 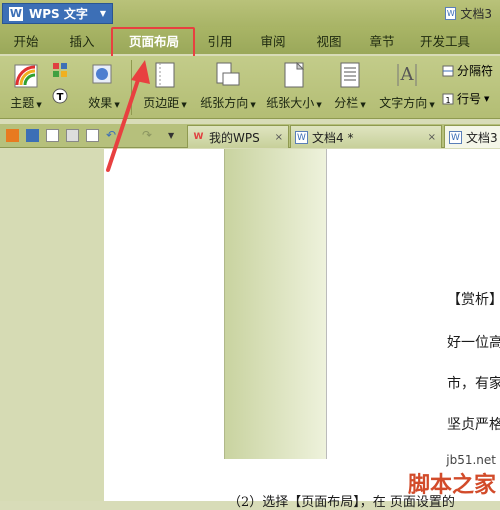 I want to click on document-title: W 文档3, so click(x=468, y=13).